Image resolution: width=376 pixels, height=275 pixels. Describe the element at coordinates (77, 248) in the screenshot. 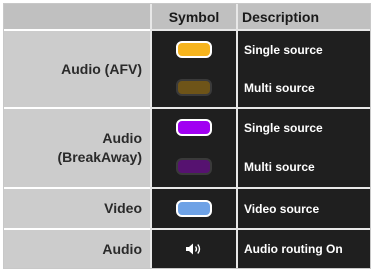

I see `group-label-audio: Audio` at that location.